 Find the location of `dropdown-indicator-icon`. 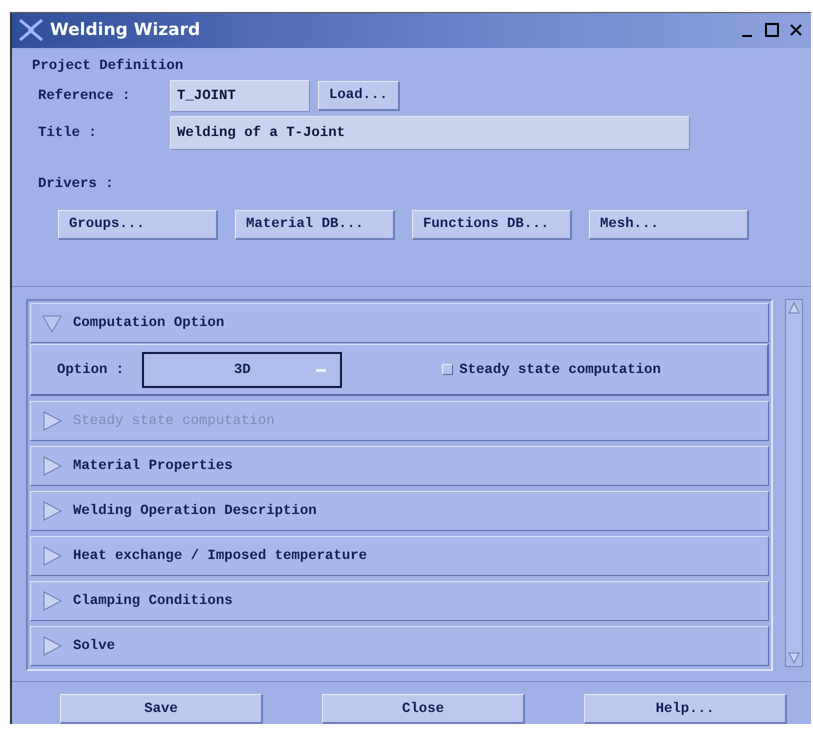

dropdown-indicator-icon is located at coordinates (321, 370).